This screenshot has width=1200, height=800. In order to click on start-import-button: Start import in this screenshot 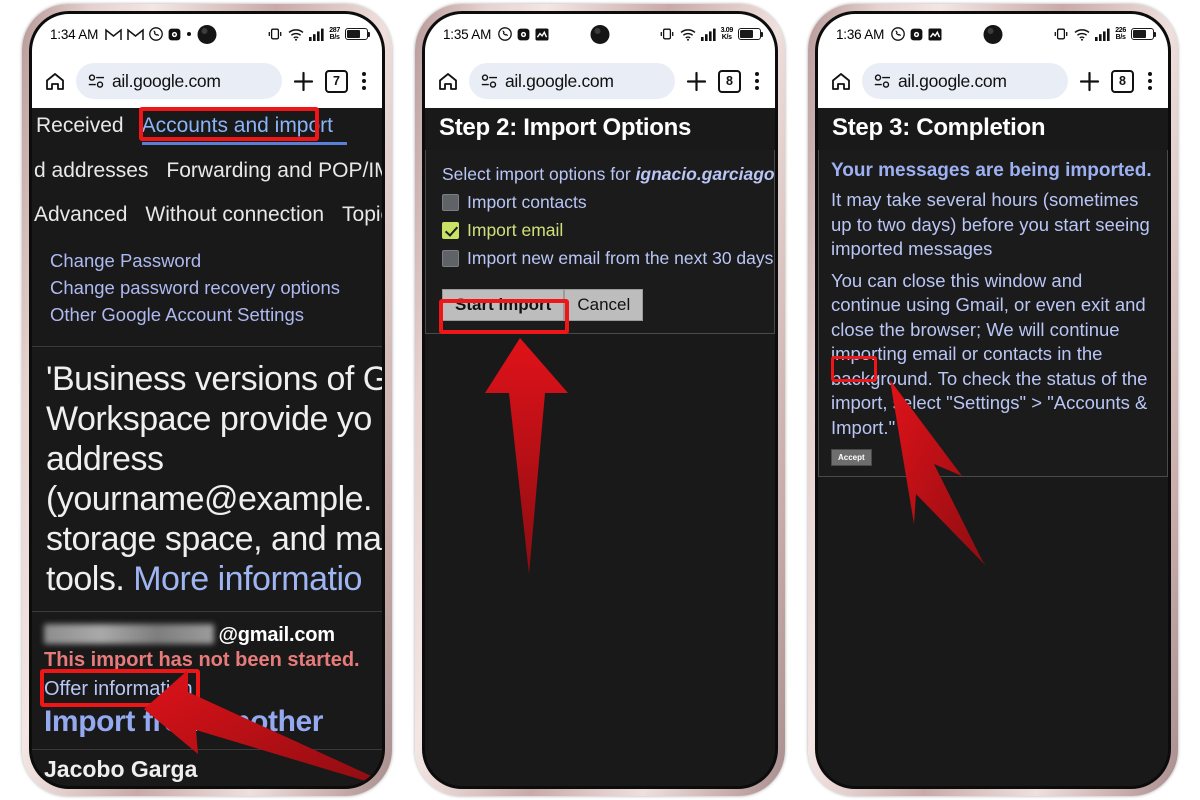, I will do `click(503, 305)`.